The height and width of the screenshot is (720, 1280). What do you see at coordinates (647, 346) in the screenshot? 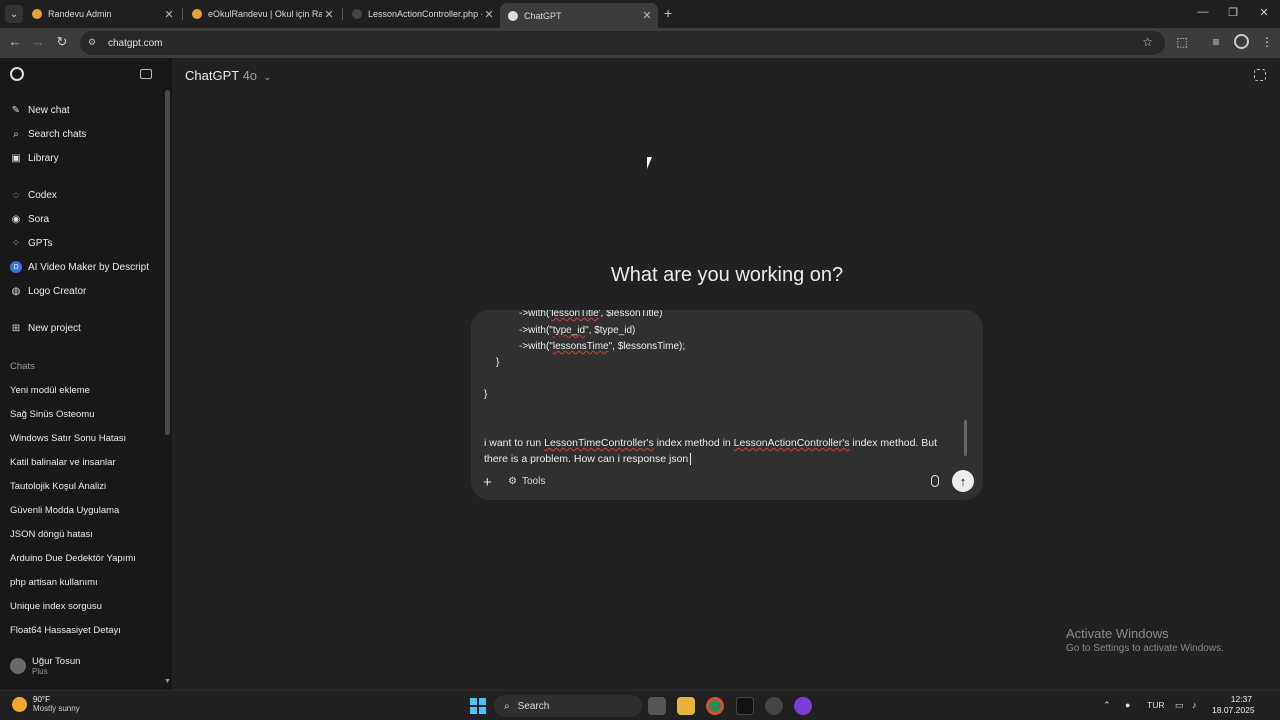
I see `code-text: ", $lessonsTime);` at bounding box center [647, 346].